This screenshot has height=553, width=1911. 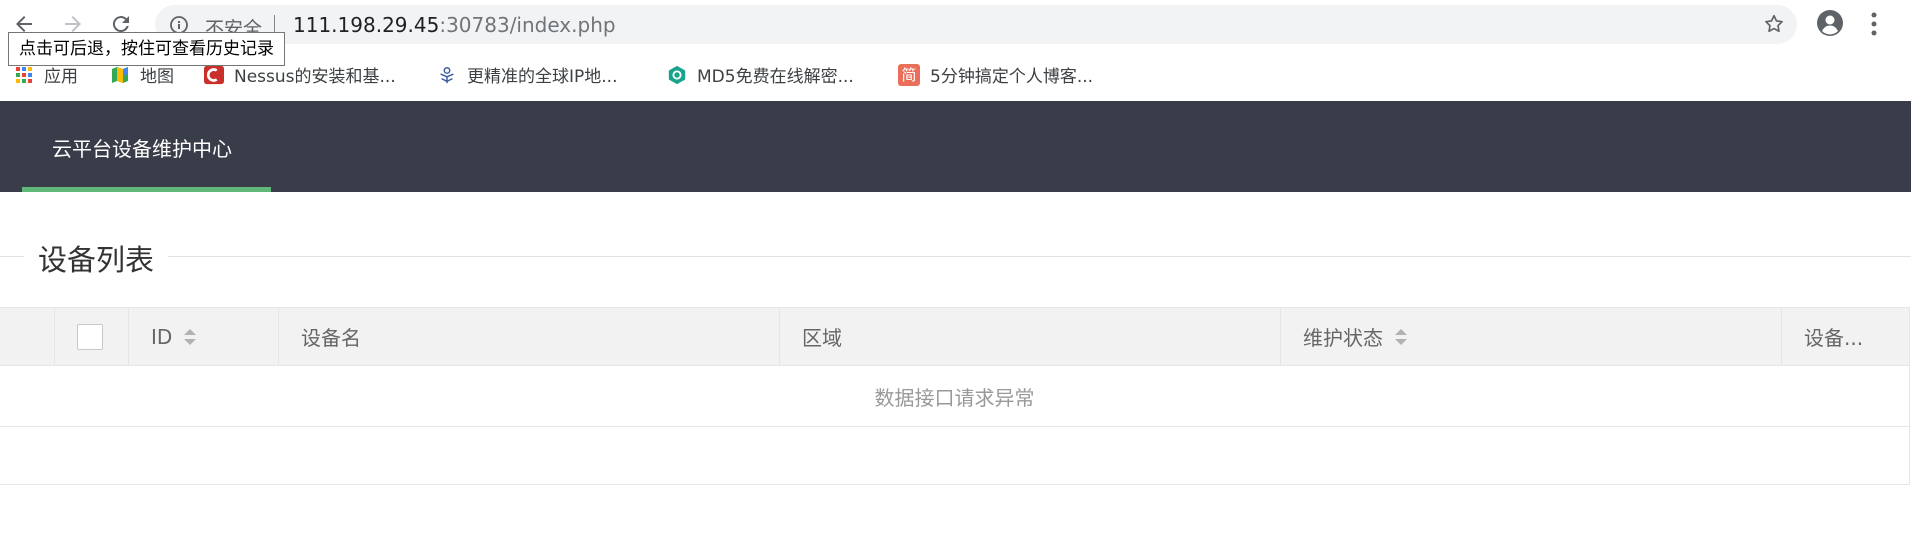 What do you see at coordinates (447, 75) in the screenshot?
I see `ip-location-icon` at bounding box center [447, 75].